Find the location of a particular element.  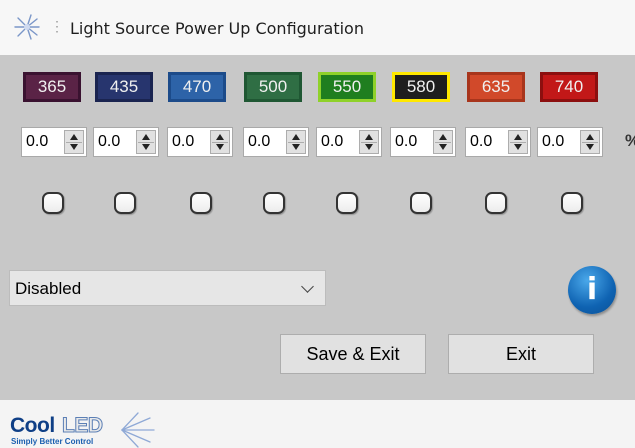

power-stepper-470: 0.0 is located at coordinates (200, 142).